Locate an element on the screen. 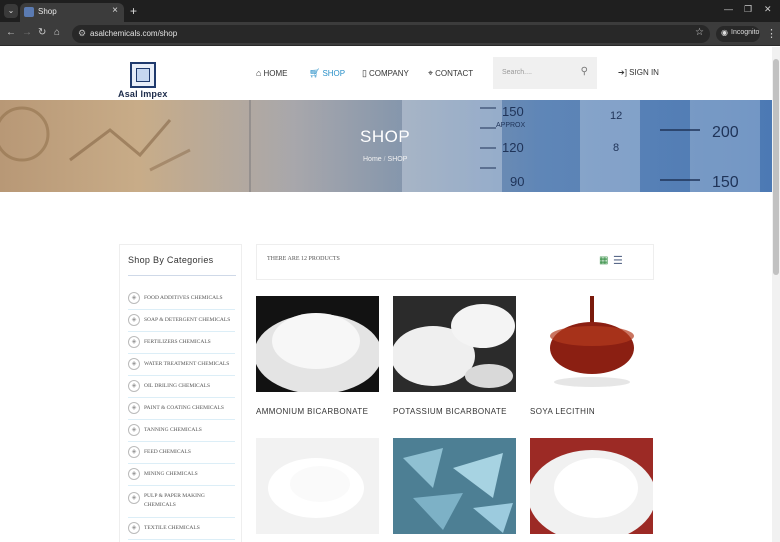 The height and width of the screenshot is (542, 780). tab-title: Shop is located at coordinates (47, 11).